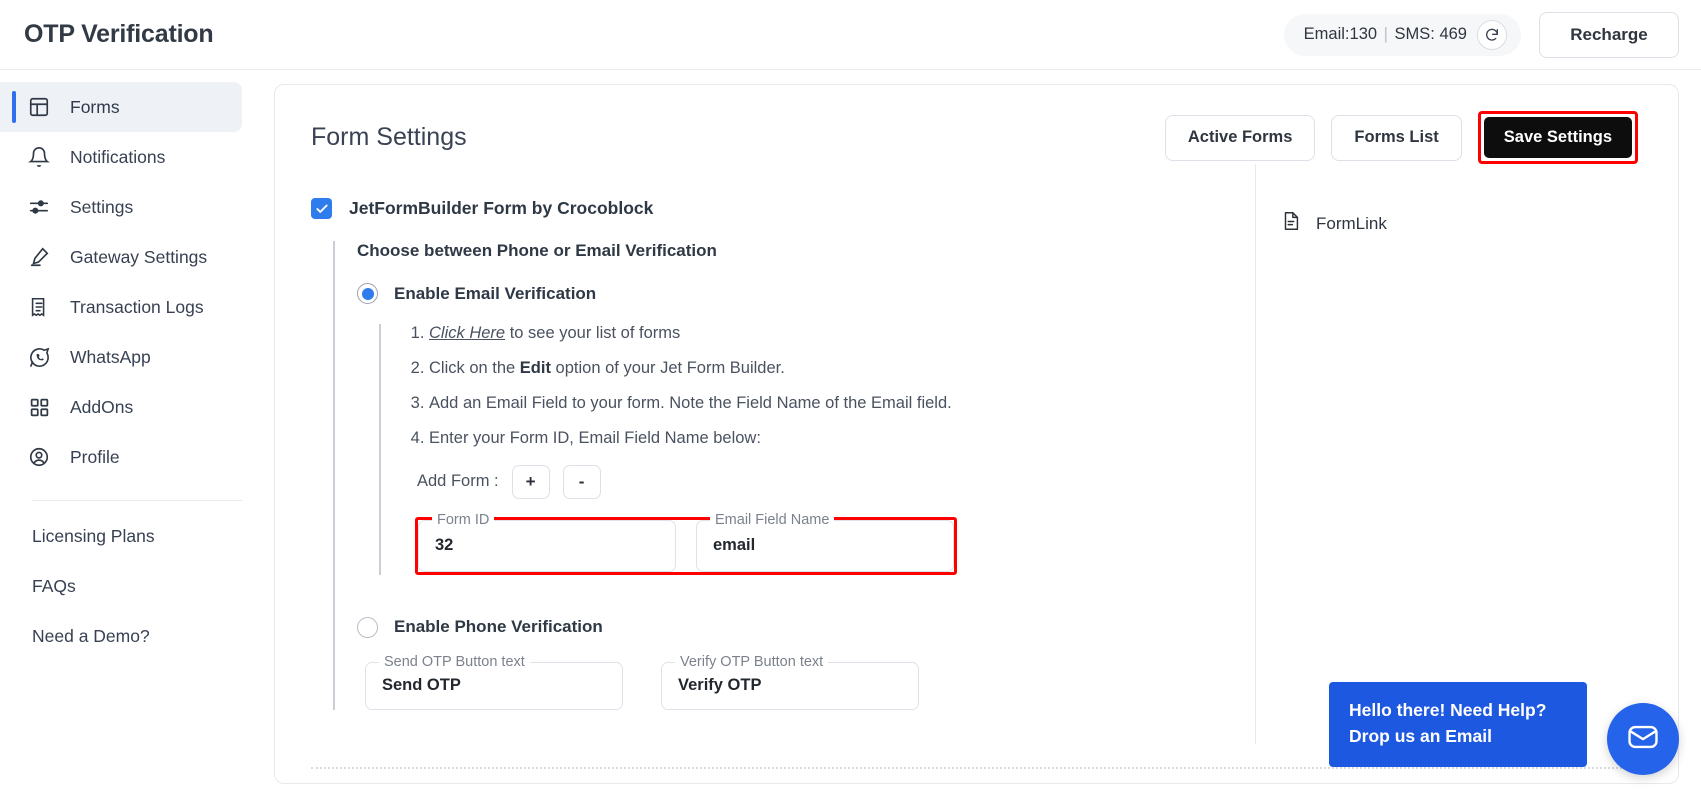  Describe the element at coordinates (1420, 735) in the screenshot. I see `chat-greeting-line-2: Drop us an Email` at that location.